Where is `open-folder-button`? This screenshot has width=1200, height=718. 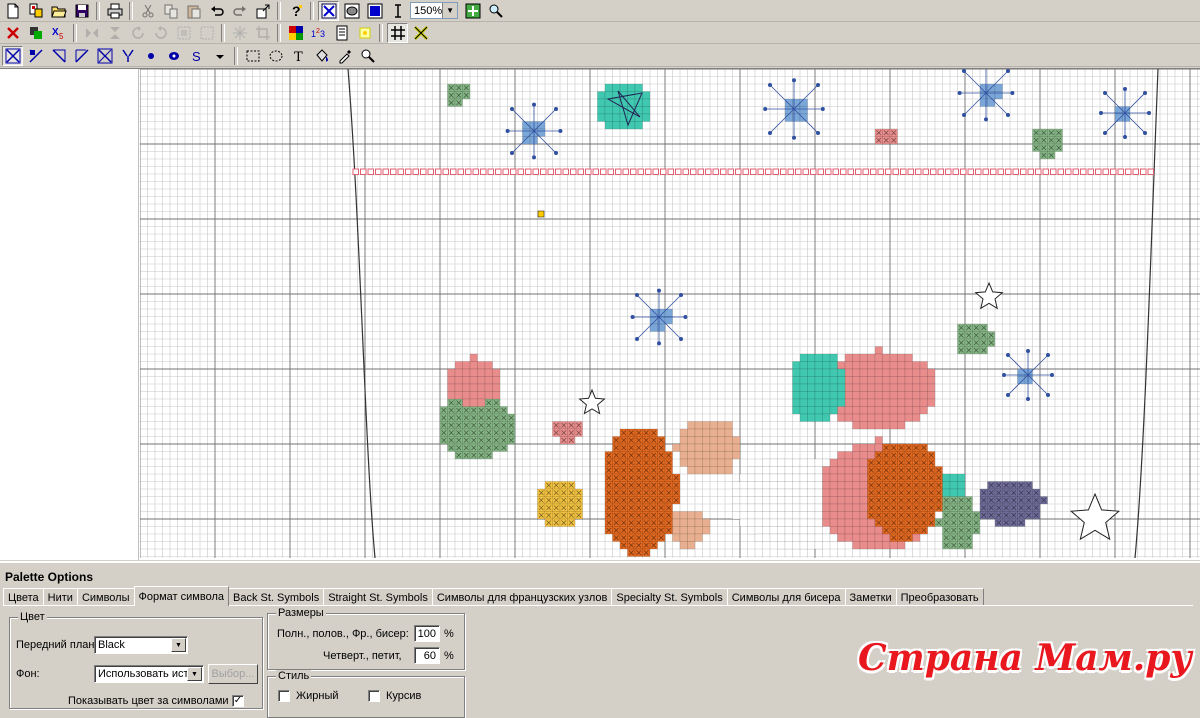
open-folder-button is located at coordinates (58, 11).